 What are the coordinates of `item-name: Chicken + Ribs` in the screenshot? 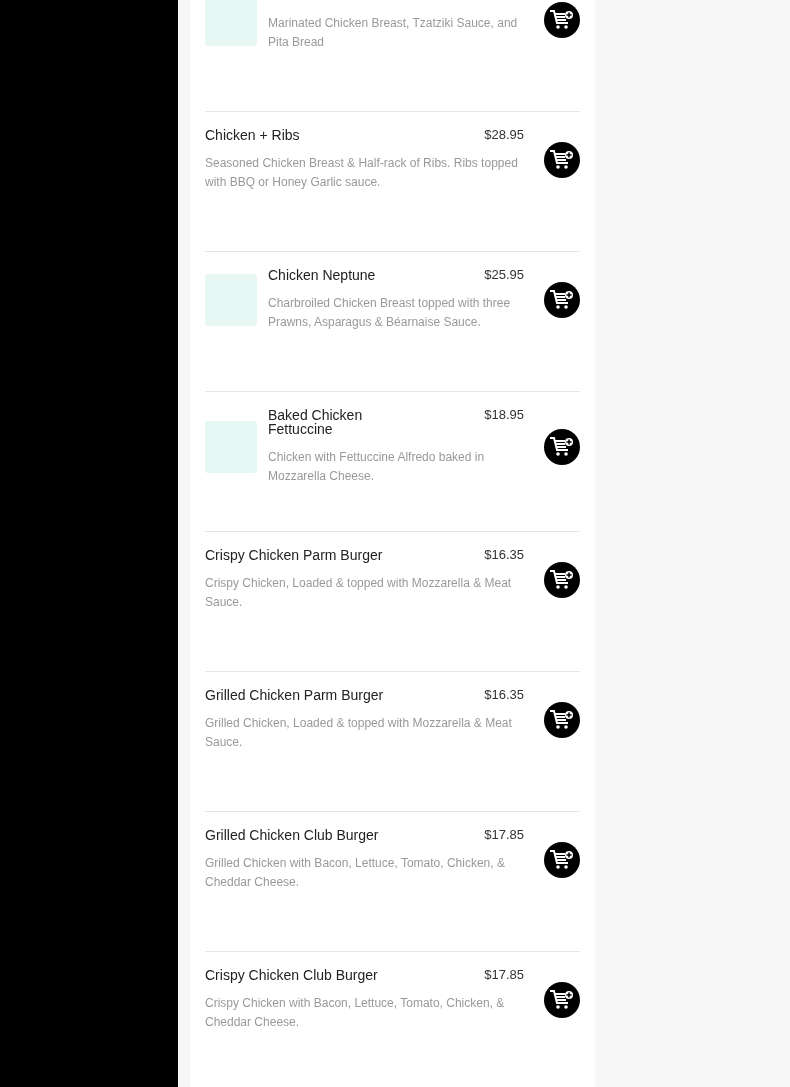 It's located at (252, 135).